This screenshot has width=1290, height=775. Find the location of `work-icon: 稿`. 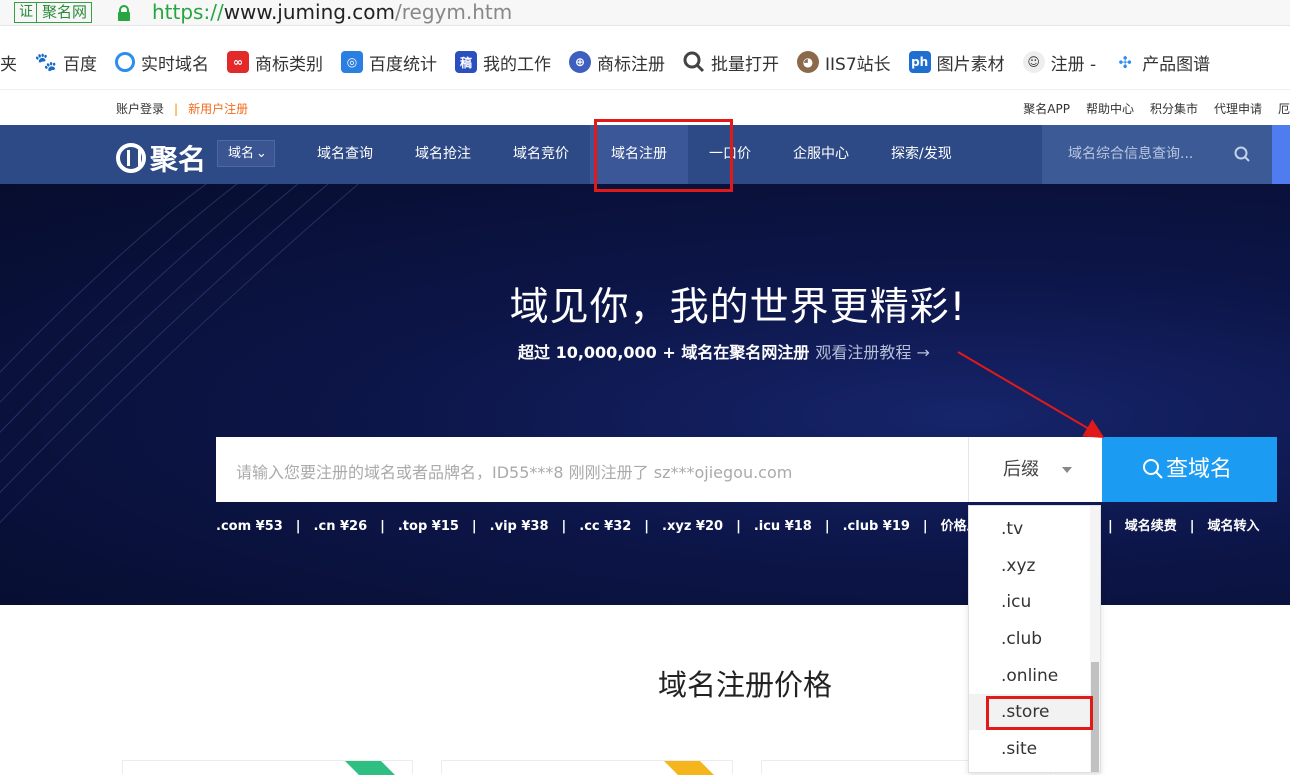

work-icon: 稿 is located at coordinates (466, 62).